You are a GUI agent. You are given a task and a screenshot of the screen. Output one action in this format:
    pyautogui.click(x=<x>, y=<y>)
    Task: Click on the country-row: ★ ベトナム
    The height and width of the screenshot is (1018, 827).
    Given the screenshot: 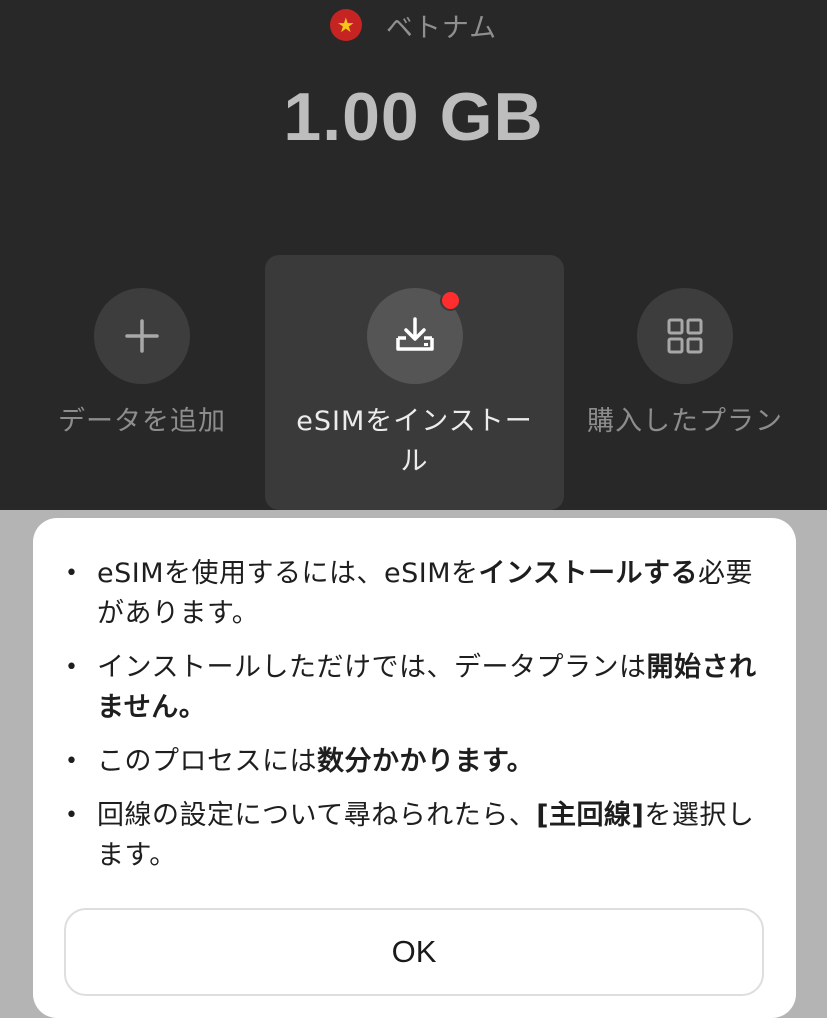 What is the action you would take?
    pyautogui.click(x=413, y=25)
    